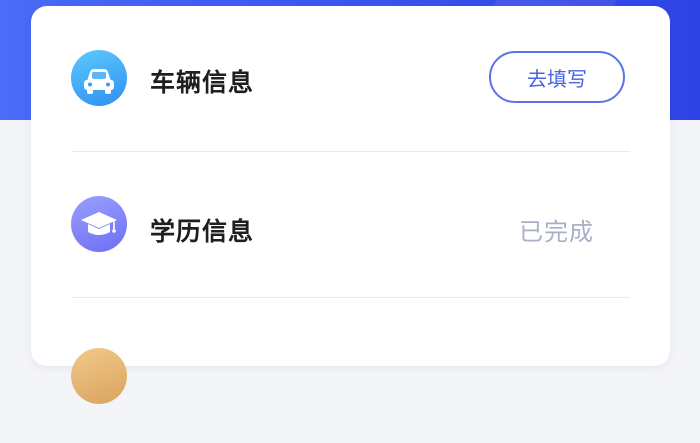  I want to click on completed-status: 已完成, so click(556, 232).